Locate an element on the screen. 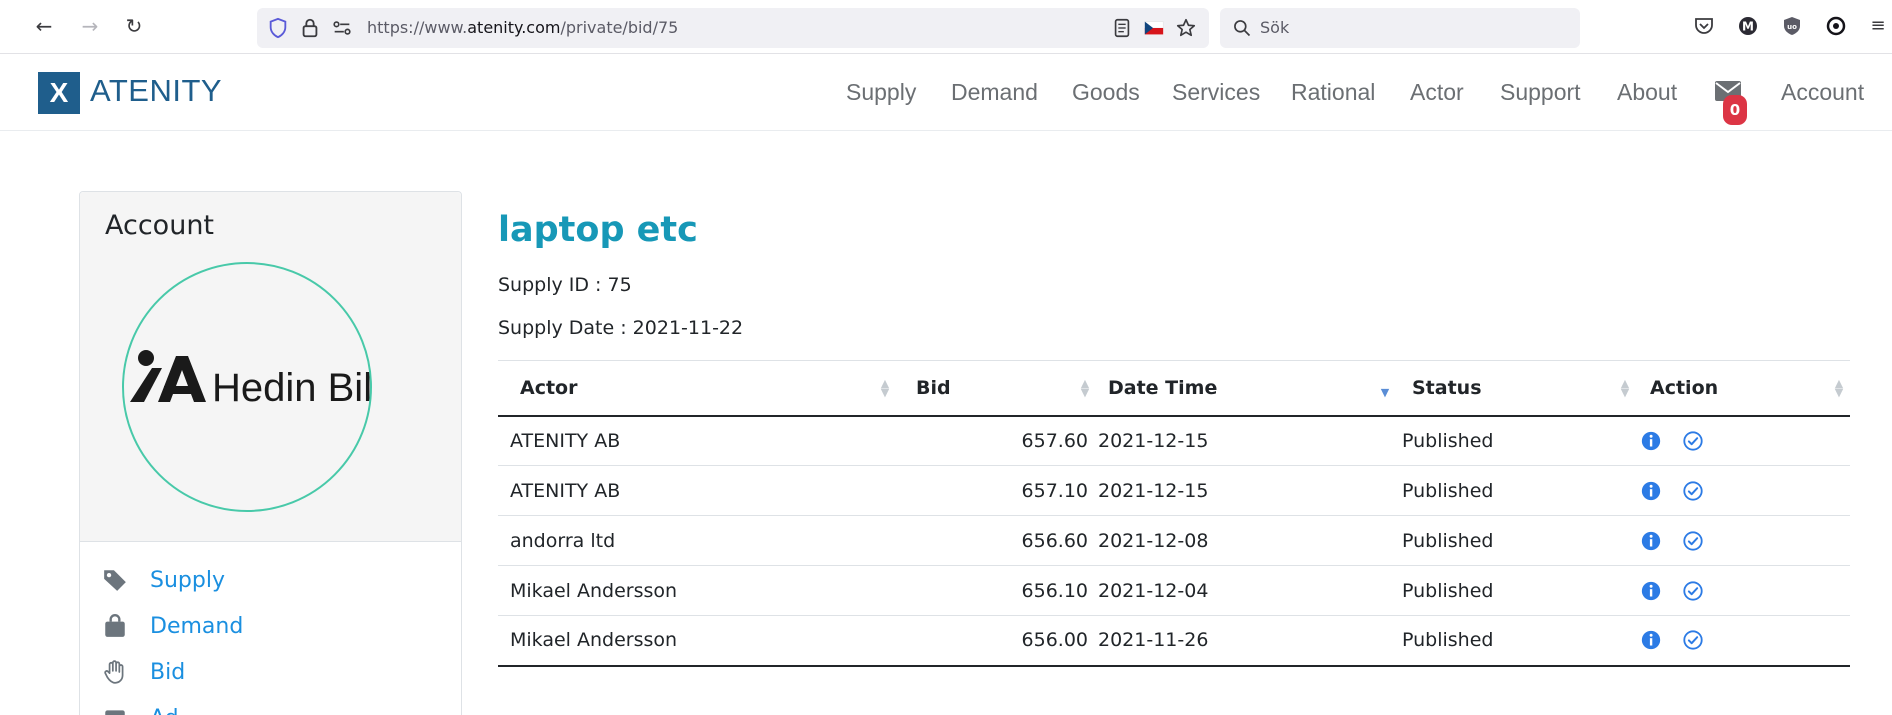 This screenshot has width=1892, height=715. account-card-header: Account Hedin Bil is located at coordinates (270, 367).